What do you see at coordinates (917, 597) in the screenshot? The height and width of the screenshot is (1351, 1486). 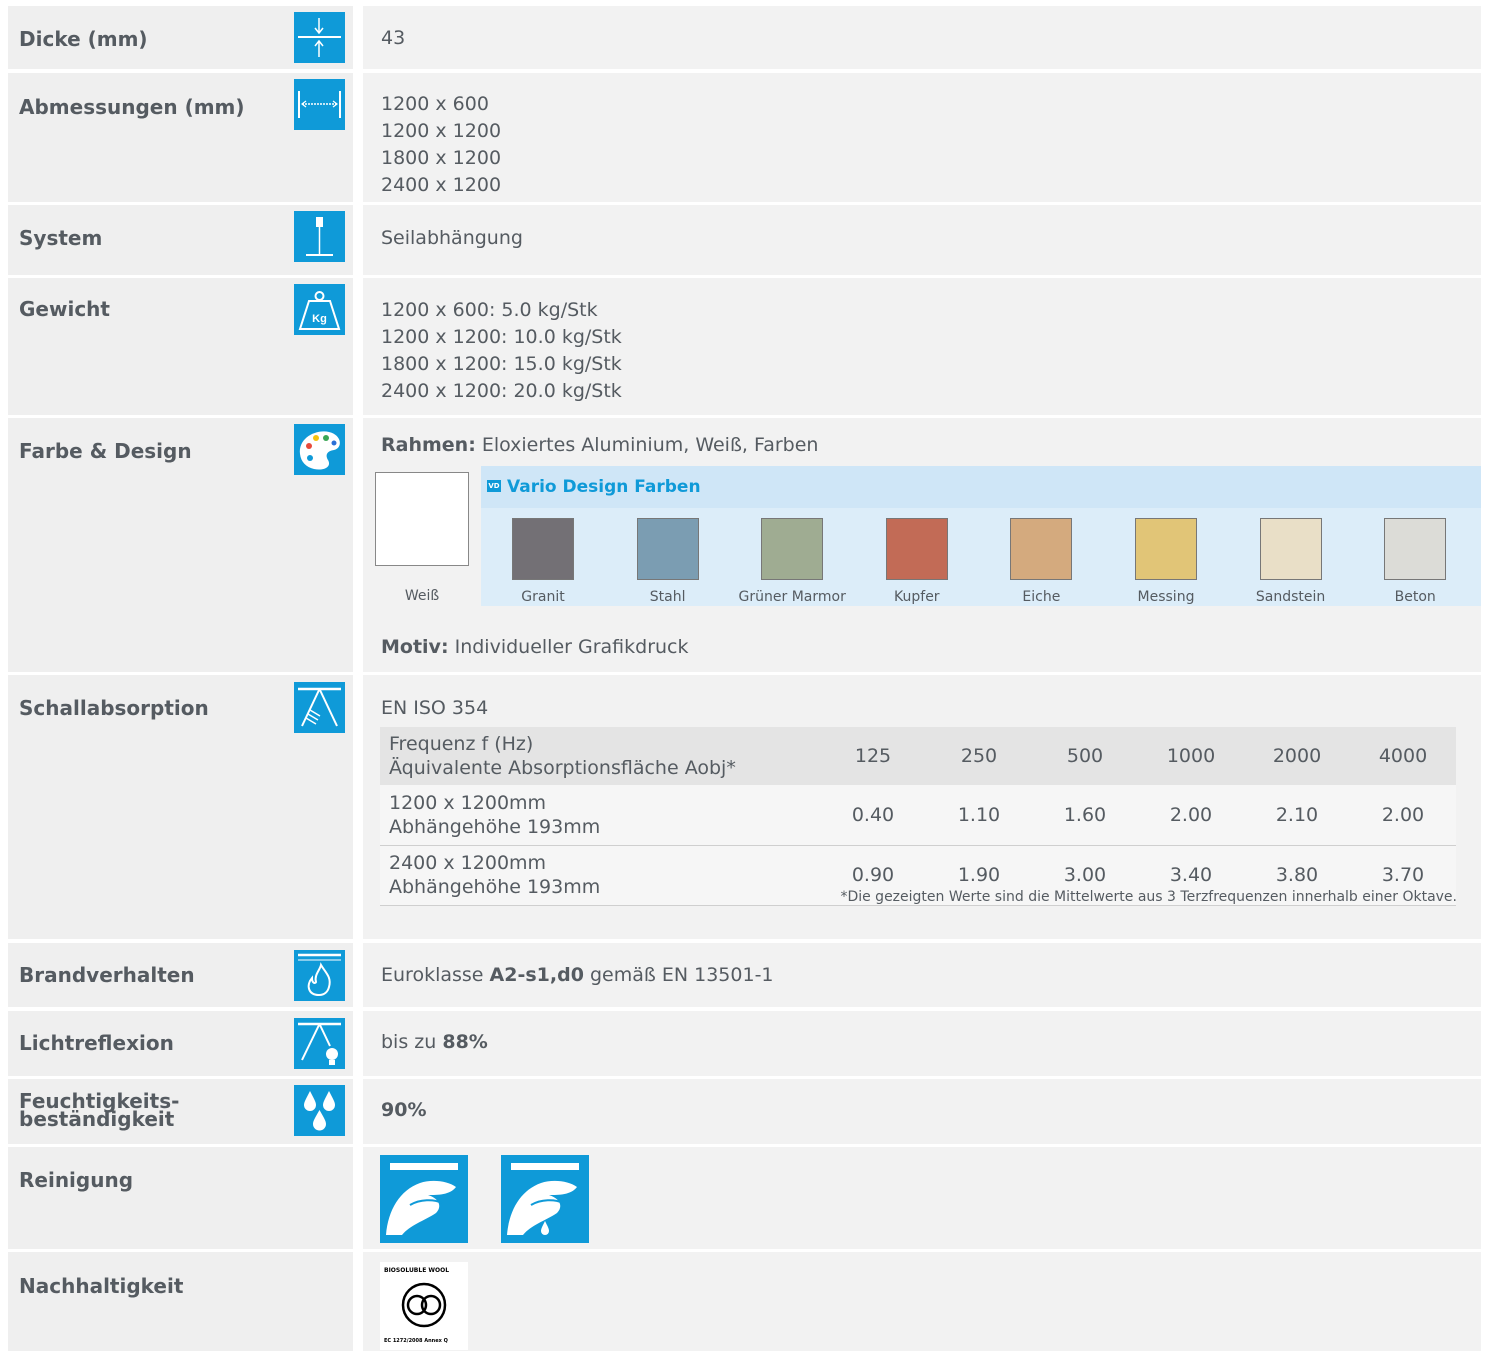 I see `color-label: Kupfer` at bounding box center [917, 597].